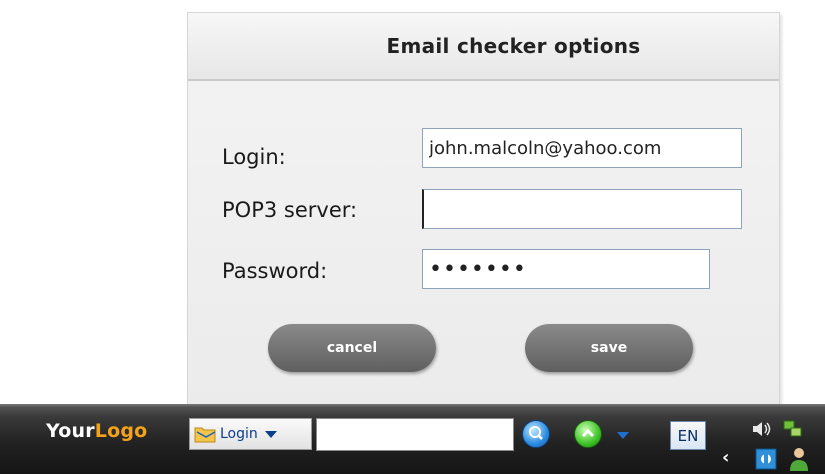  Describe the element at coordinates (582, 148) in the screenshot. I see `login-input` at that location.